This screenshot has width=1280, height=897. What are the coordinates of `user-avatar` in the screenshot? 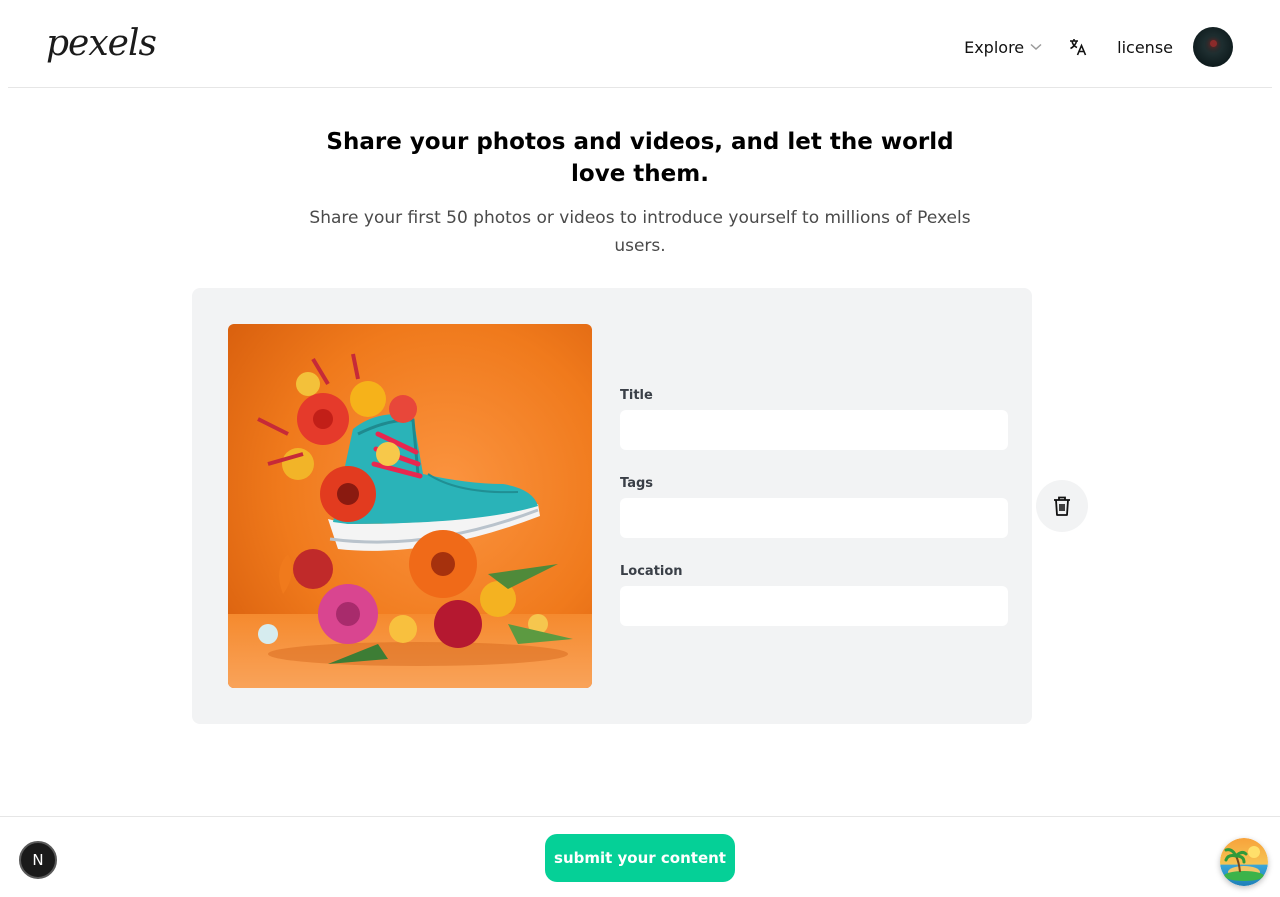 It's located at (1213, 47).